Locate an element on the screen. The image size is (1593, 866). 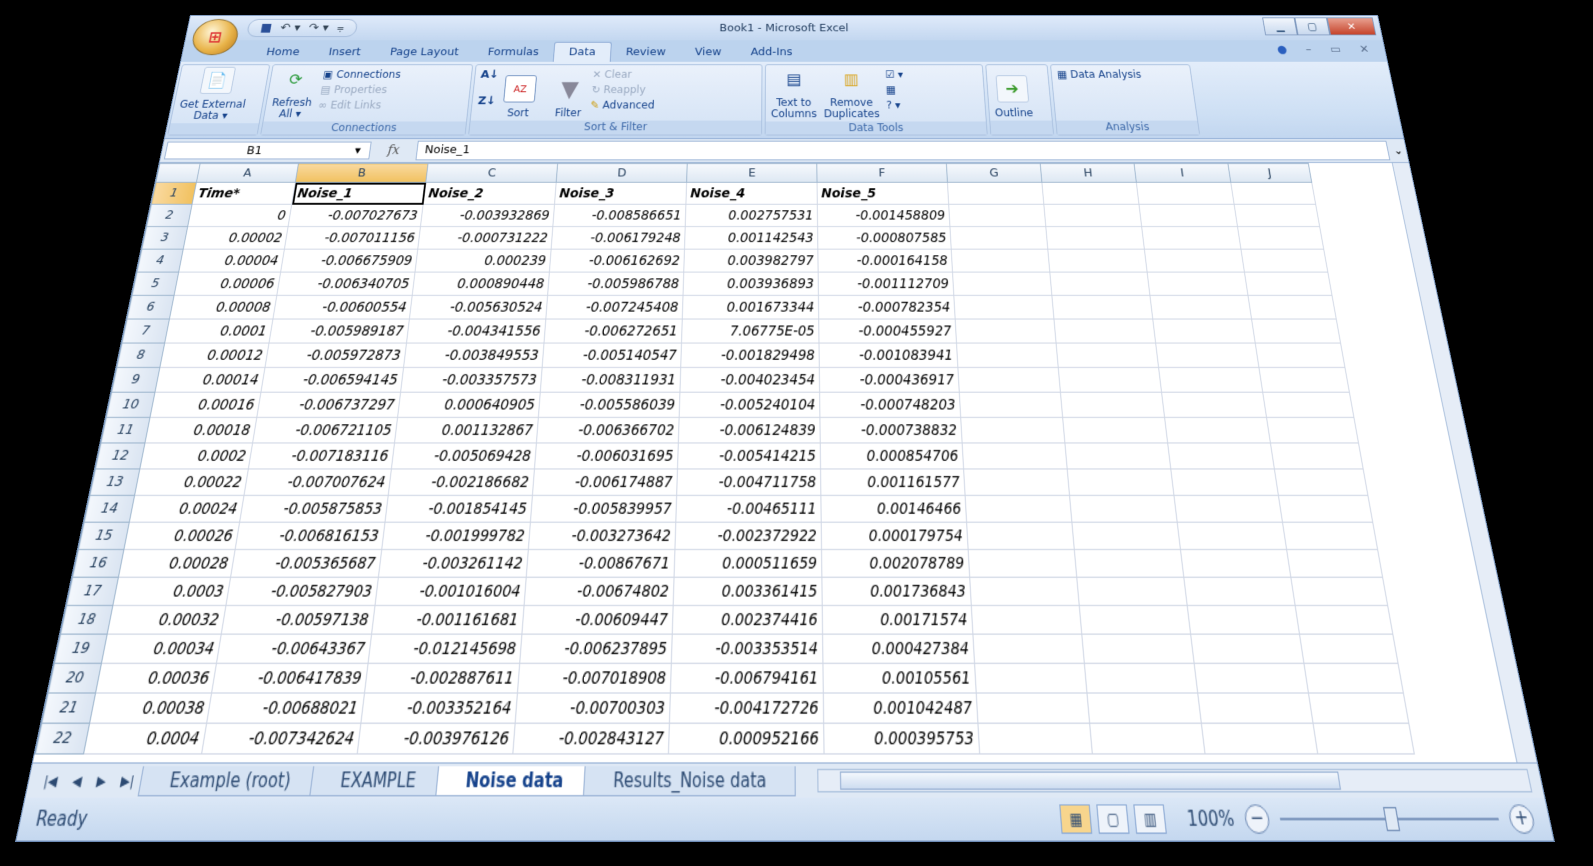
cell-E18: 0.002374416 is located at coordinates (747, 619).